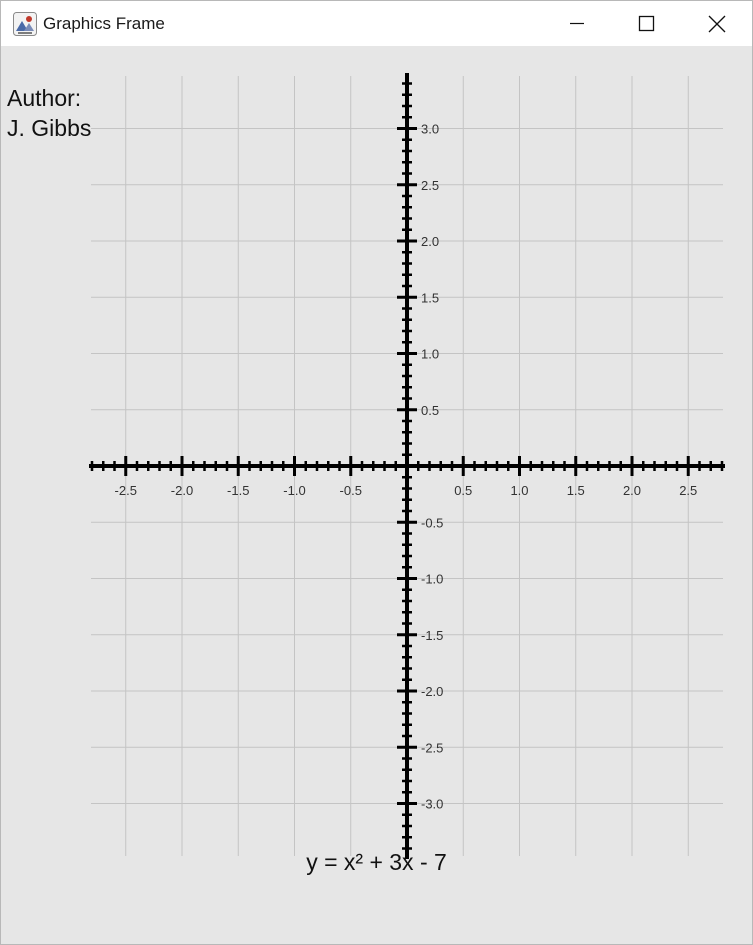 The width and height of the screenshot is (753, 945). Describe the element at coordinates (430, 185) in the screenshot. I see `y-tick-label: 2.5` at that location.